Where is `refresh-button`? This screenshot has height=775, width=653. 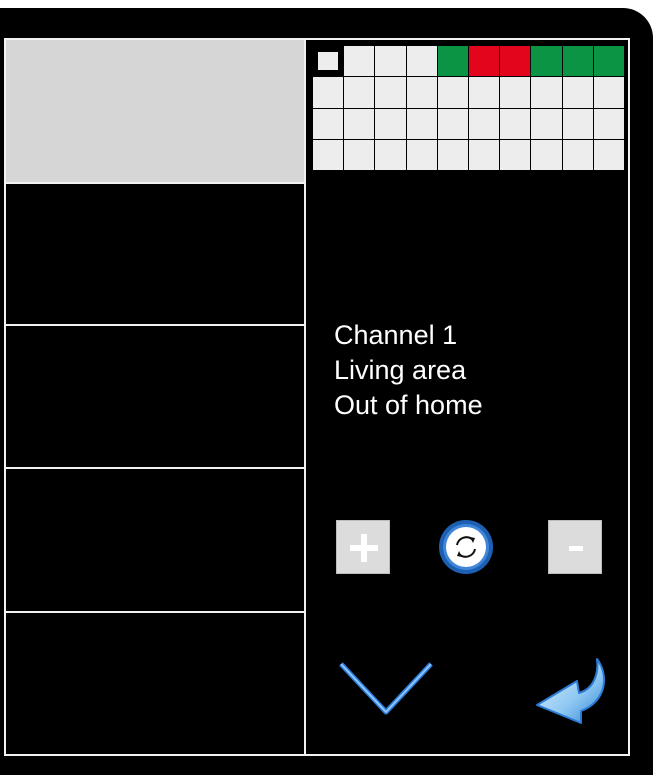
refresh-button is located at coordinates (466, 547).